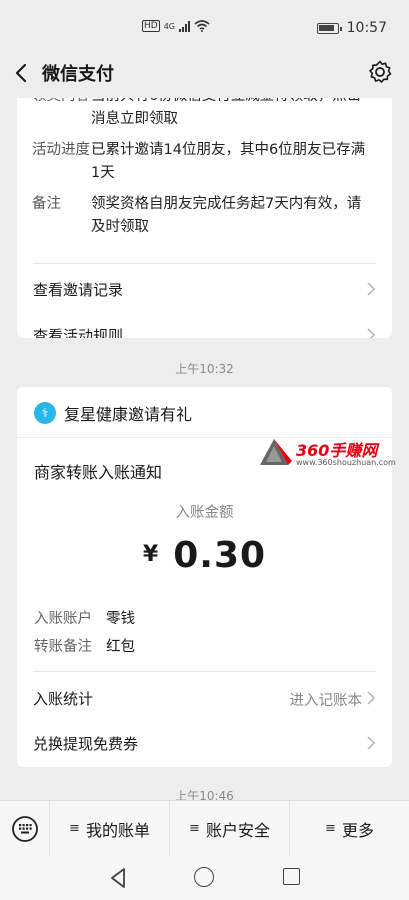 This screenshot has width=409, height=900. What do you see at coordinates (204, 513) in the screenshot?
I see `amount-label: 入账金额` at bounding box center [204, 513].